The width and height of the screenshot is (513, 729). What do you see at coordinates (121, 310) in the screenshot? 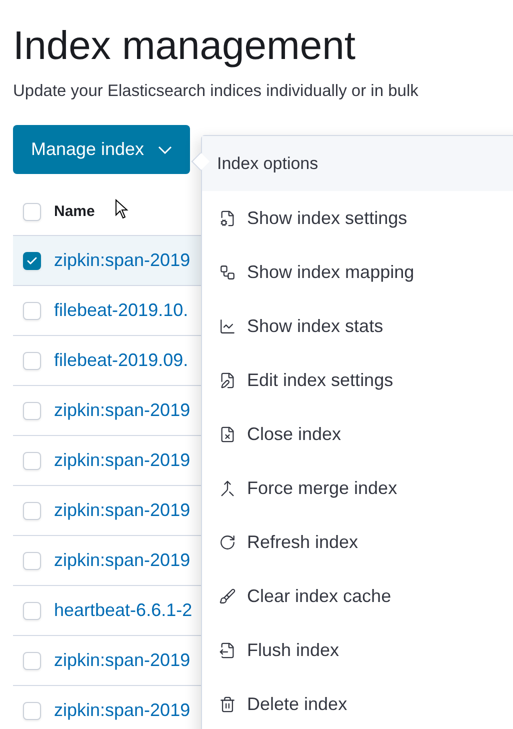
I see `index-name-link: filebeat-2019.10.` at bounding box center [121, 310].